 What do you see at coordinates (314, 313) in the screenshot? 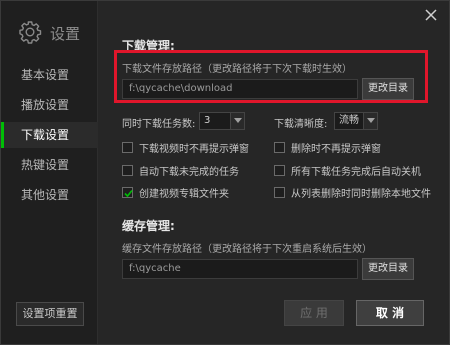
I see `apply-button: 应 用` at bounding box center [314, 313].